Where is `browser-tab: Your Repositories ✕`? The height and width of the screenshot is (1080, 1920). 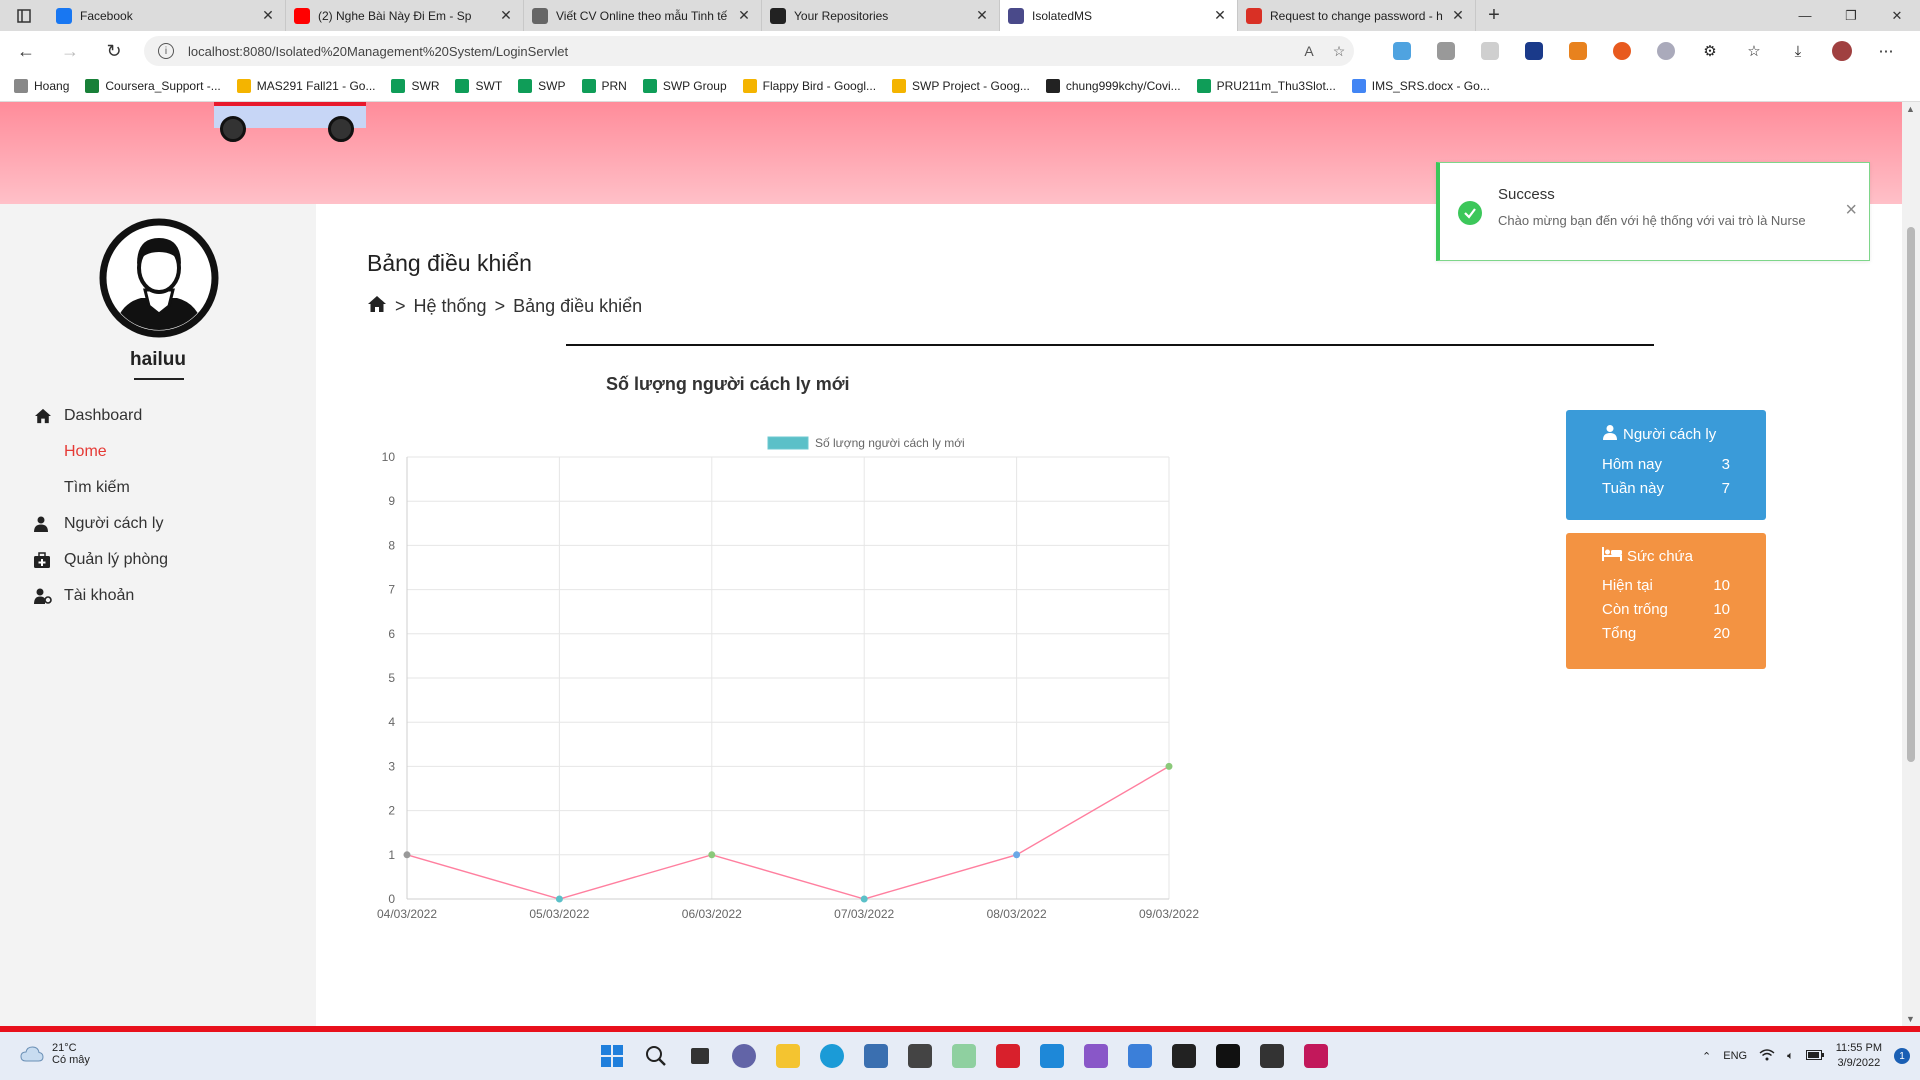
browser-tab: Your Repositories ✕ is located at coordinates (881, 15).